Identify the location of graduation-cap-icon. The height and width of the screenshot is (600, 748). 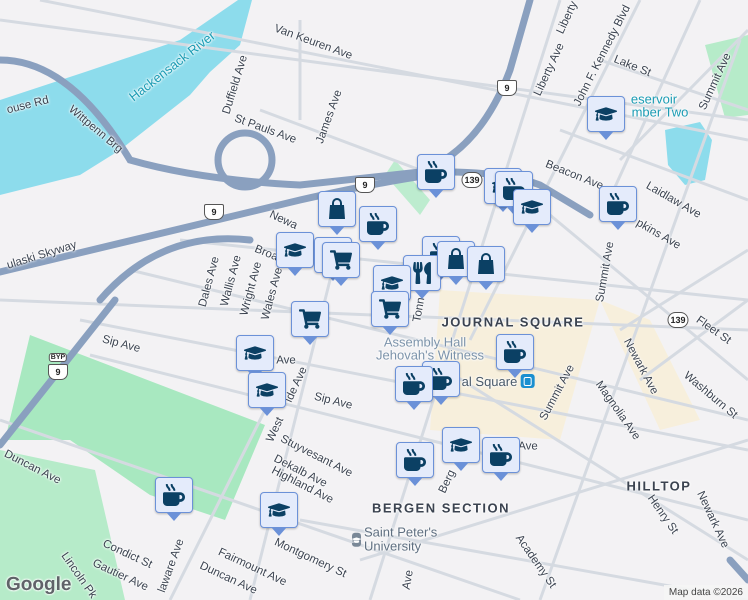
(356, 540).